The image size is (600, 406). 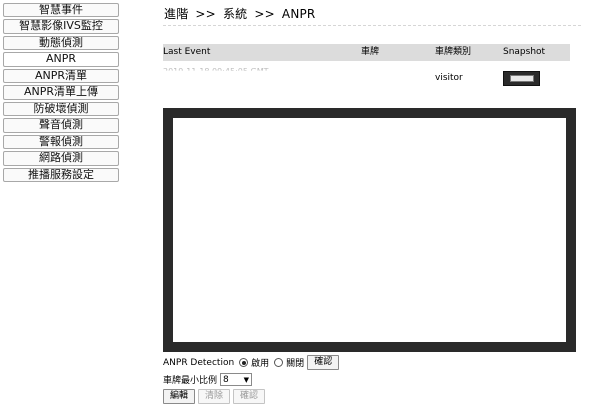 What do you see at coordinates (260, 364) in the screenshot?
I see `enable-radio-label: 啟用` at bounding box center [260, 364].